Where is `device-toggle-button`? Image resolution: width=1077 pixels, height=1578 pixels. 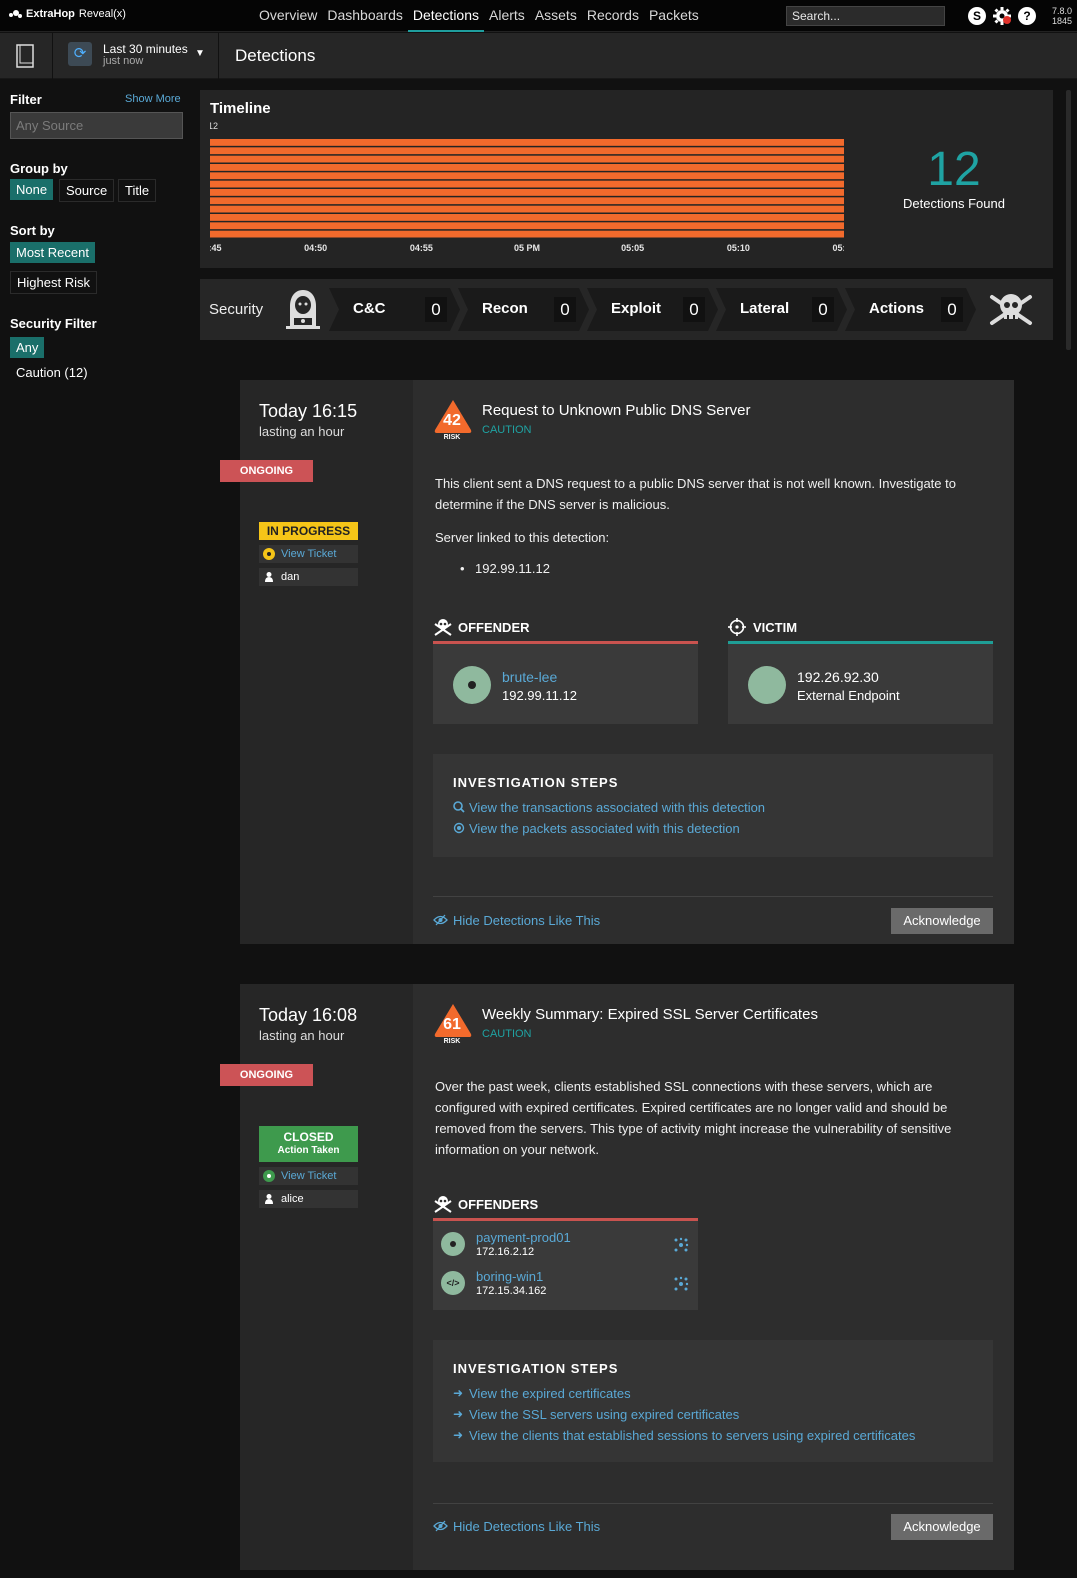
device-toggle-button is located at coordinates (26, 56).